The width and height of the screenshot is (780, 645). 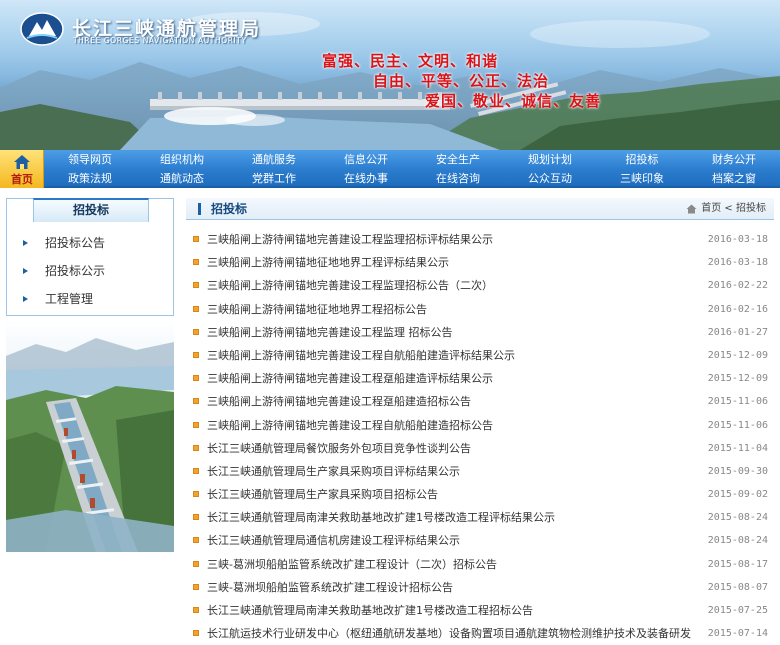 What do you see at coordinates (274, 159) in the screenshot?
I see `nav-item-navigation-service: 通航服务` at bounding box center [274, 159].